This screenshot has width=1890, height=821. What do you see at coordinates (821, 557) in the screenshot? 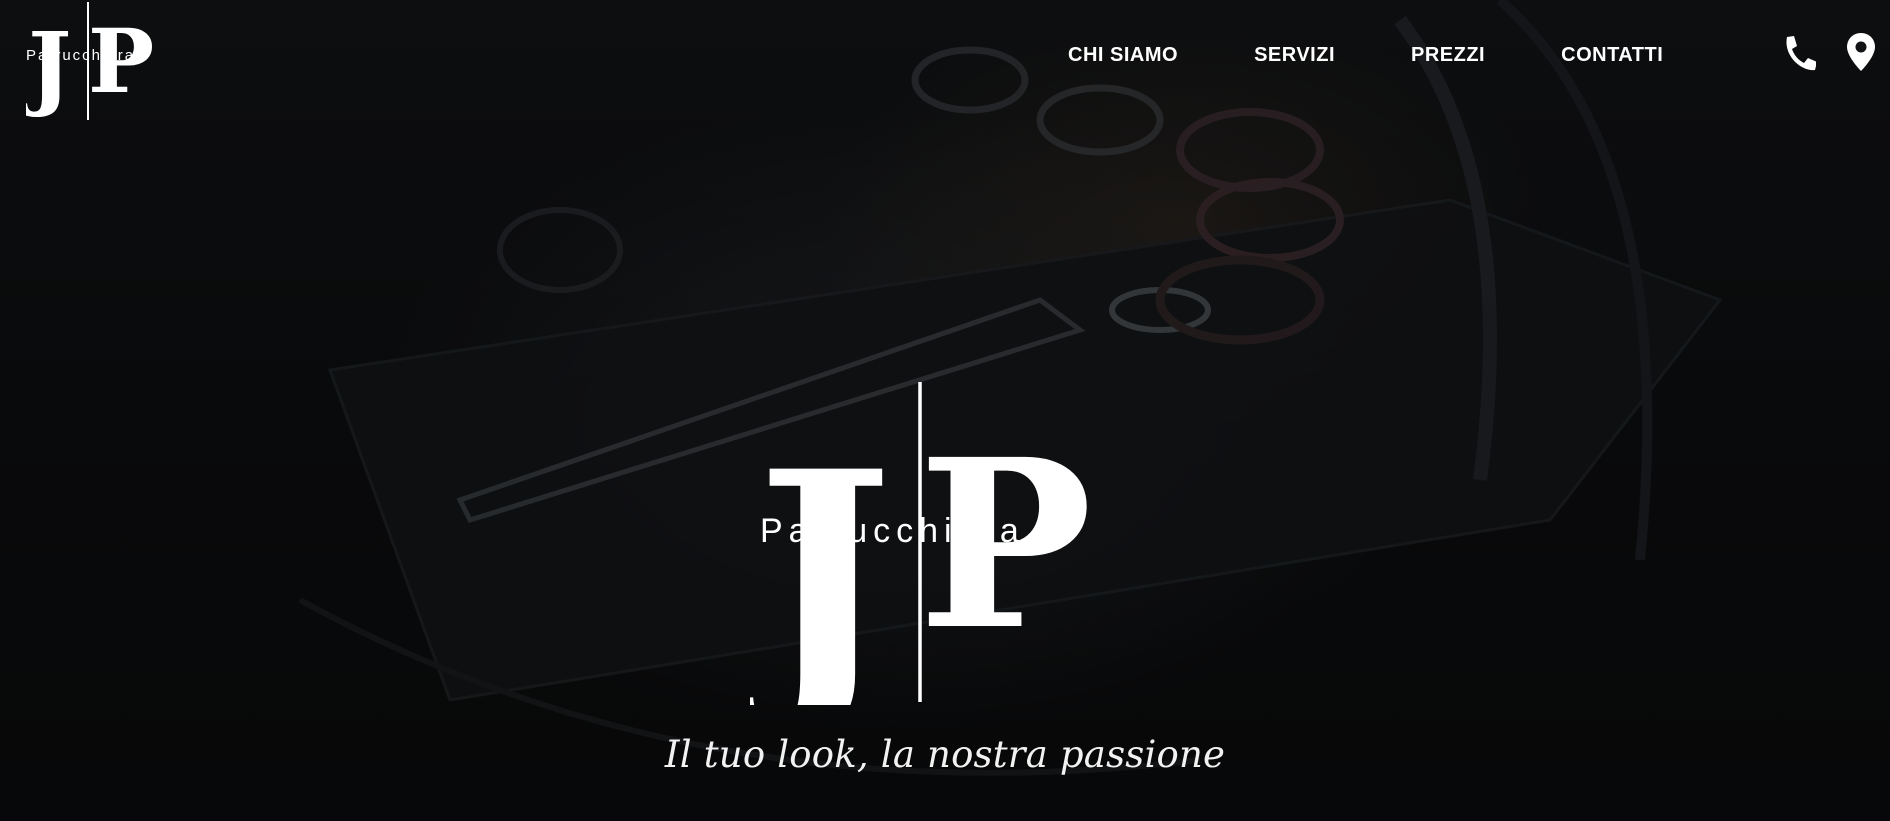
I see `hero-monogram-j: J` at bounding box center [821, 557].